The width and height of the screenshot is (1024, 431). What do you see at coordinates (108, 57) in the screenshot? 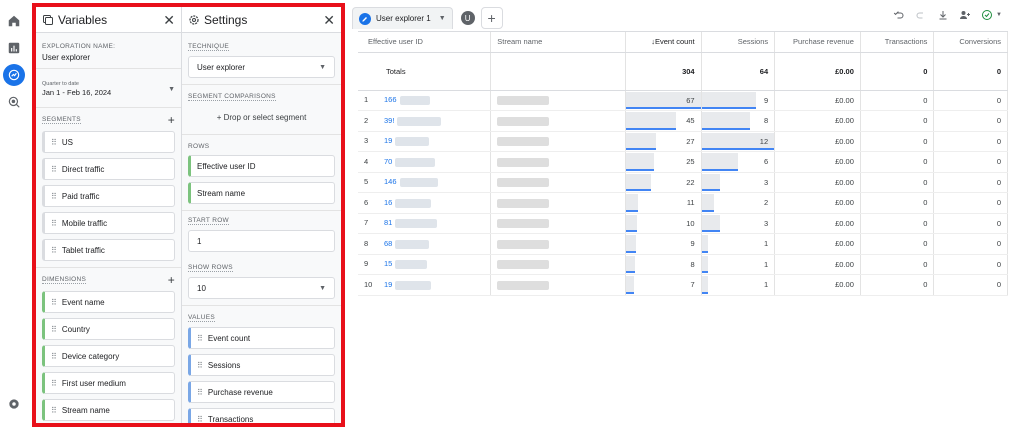
I see `exploration-name-field: User explorer` at bounding box center [108, 57].